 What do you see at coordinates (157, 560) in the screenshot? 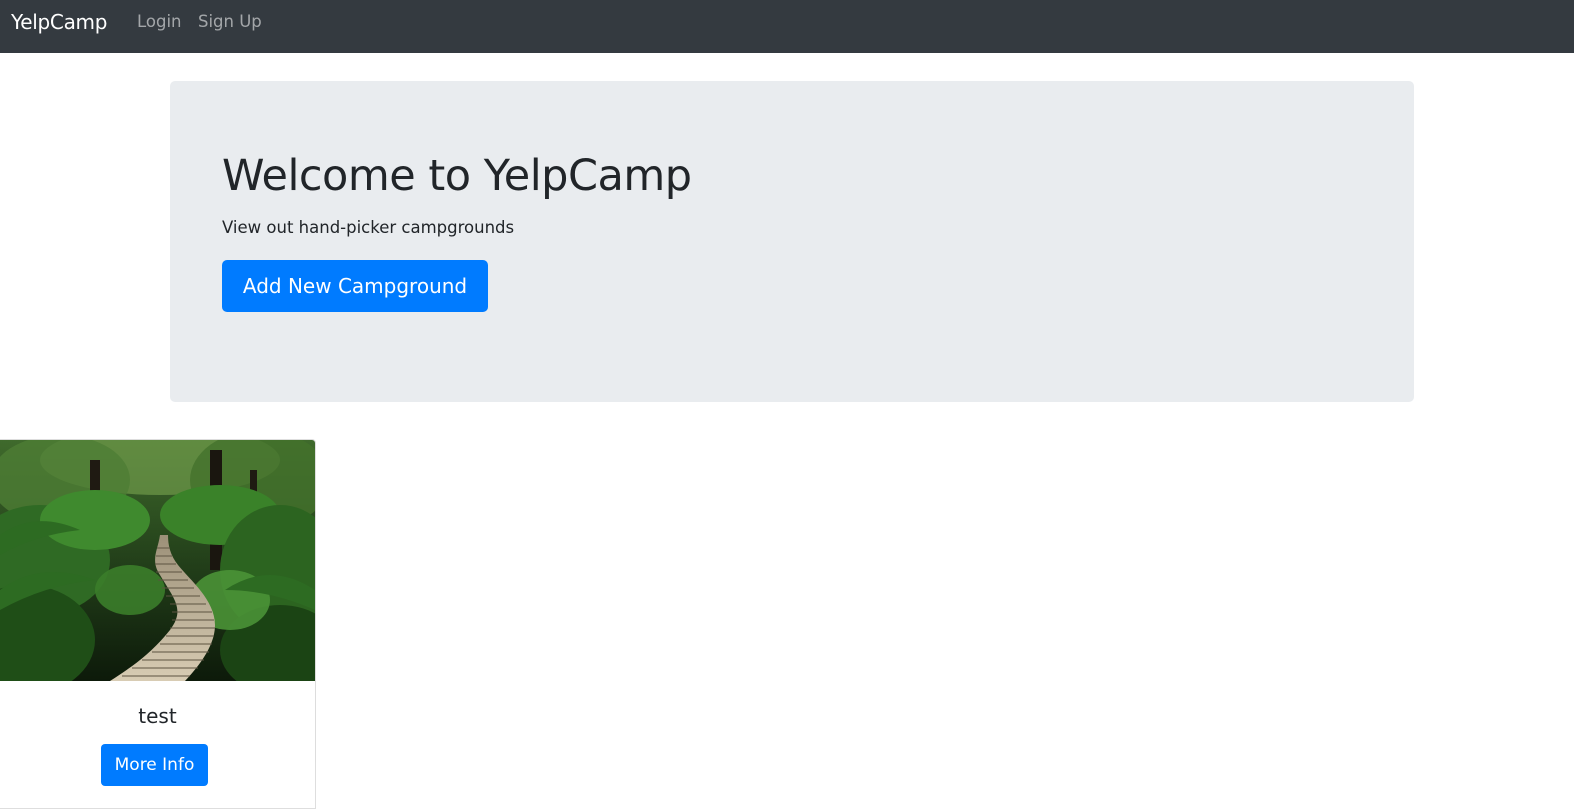
I see `campground-image` at bounding box center [157, 560].